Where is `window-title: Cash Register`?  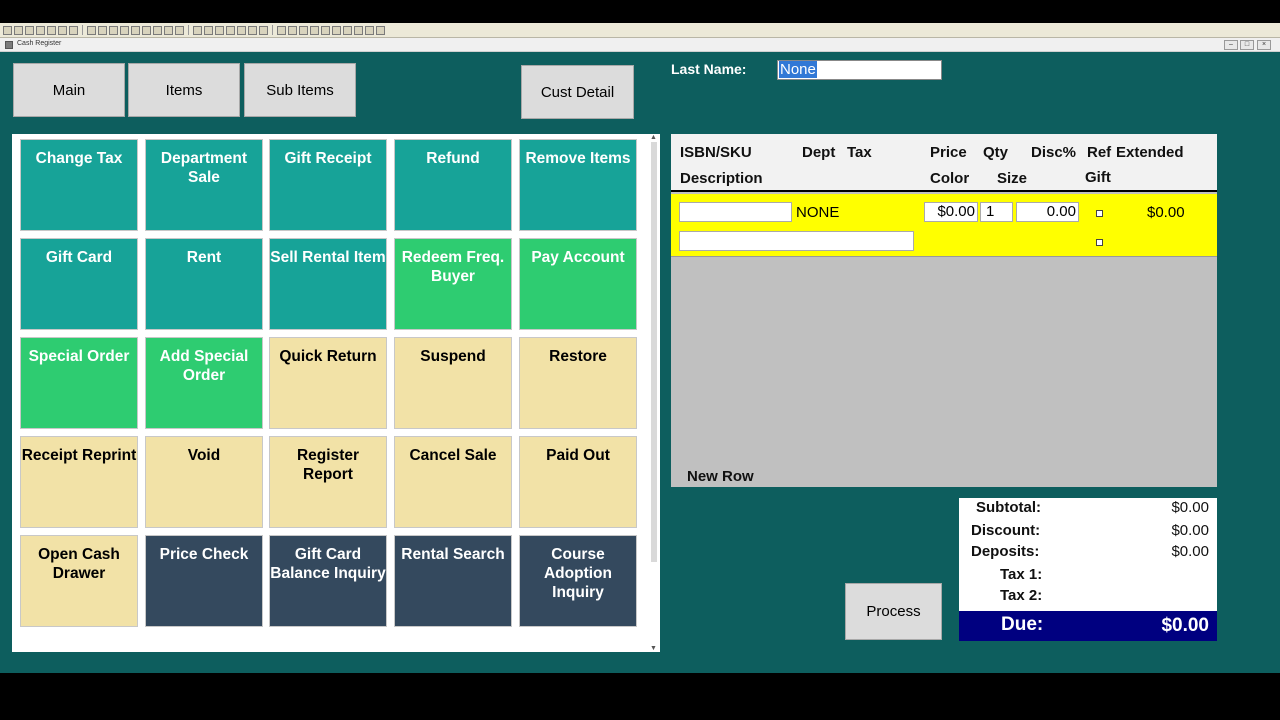
window-title: Cash Register is located at coordinates (39, 43).